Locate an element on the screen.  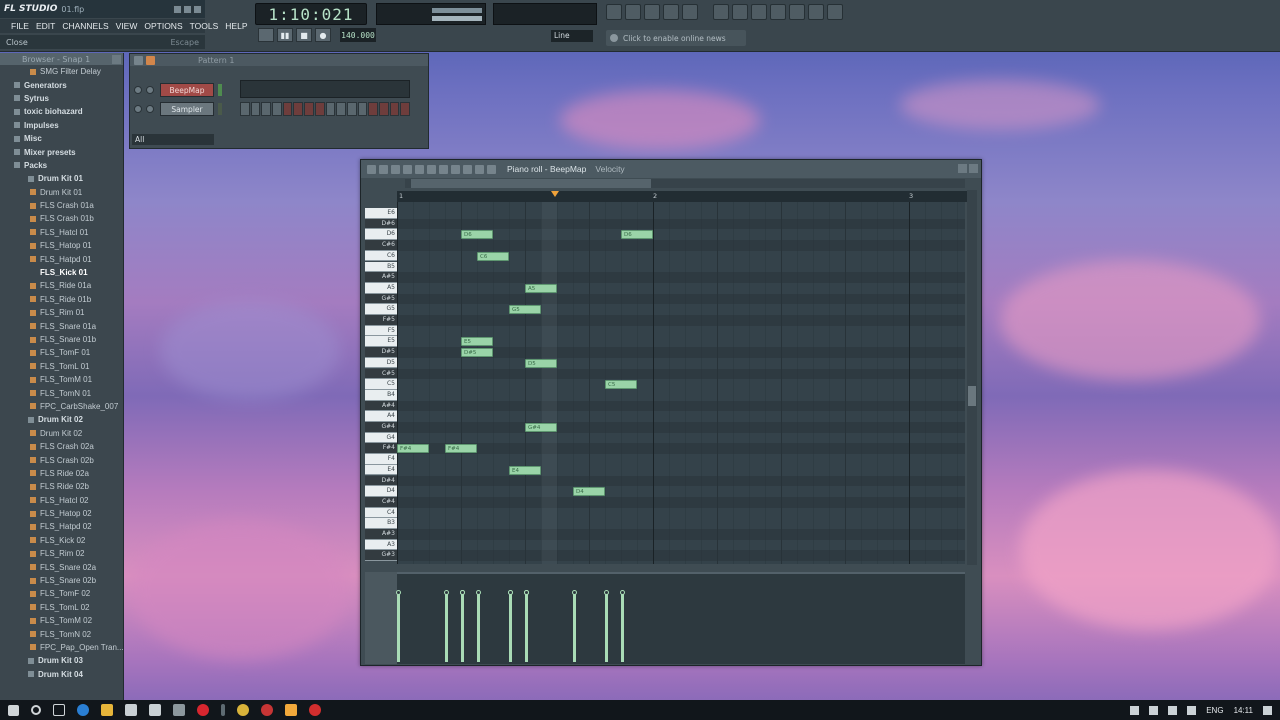
play-icon: ▮▮ is located at coordinates (285, 35).